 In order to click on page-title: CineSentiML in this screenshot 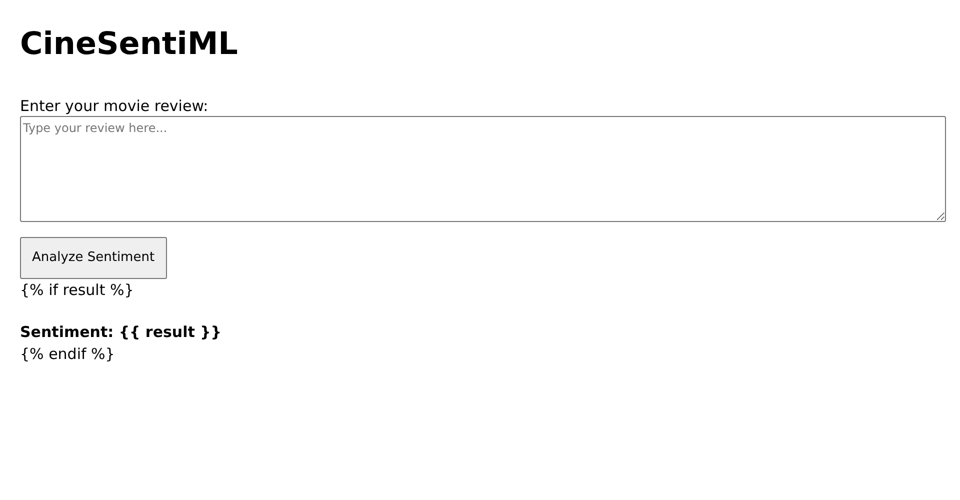, I will do `click(129, 44)`.